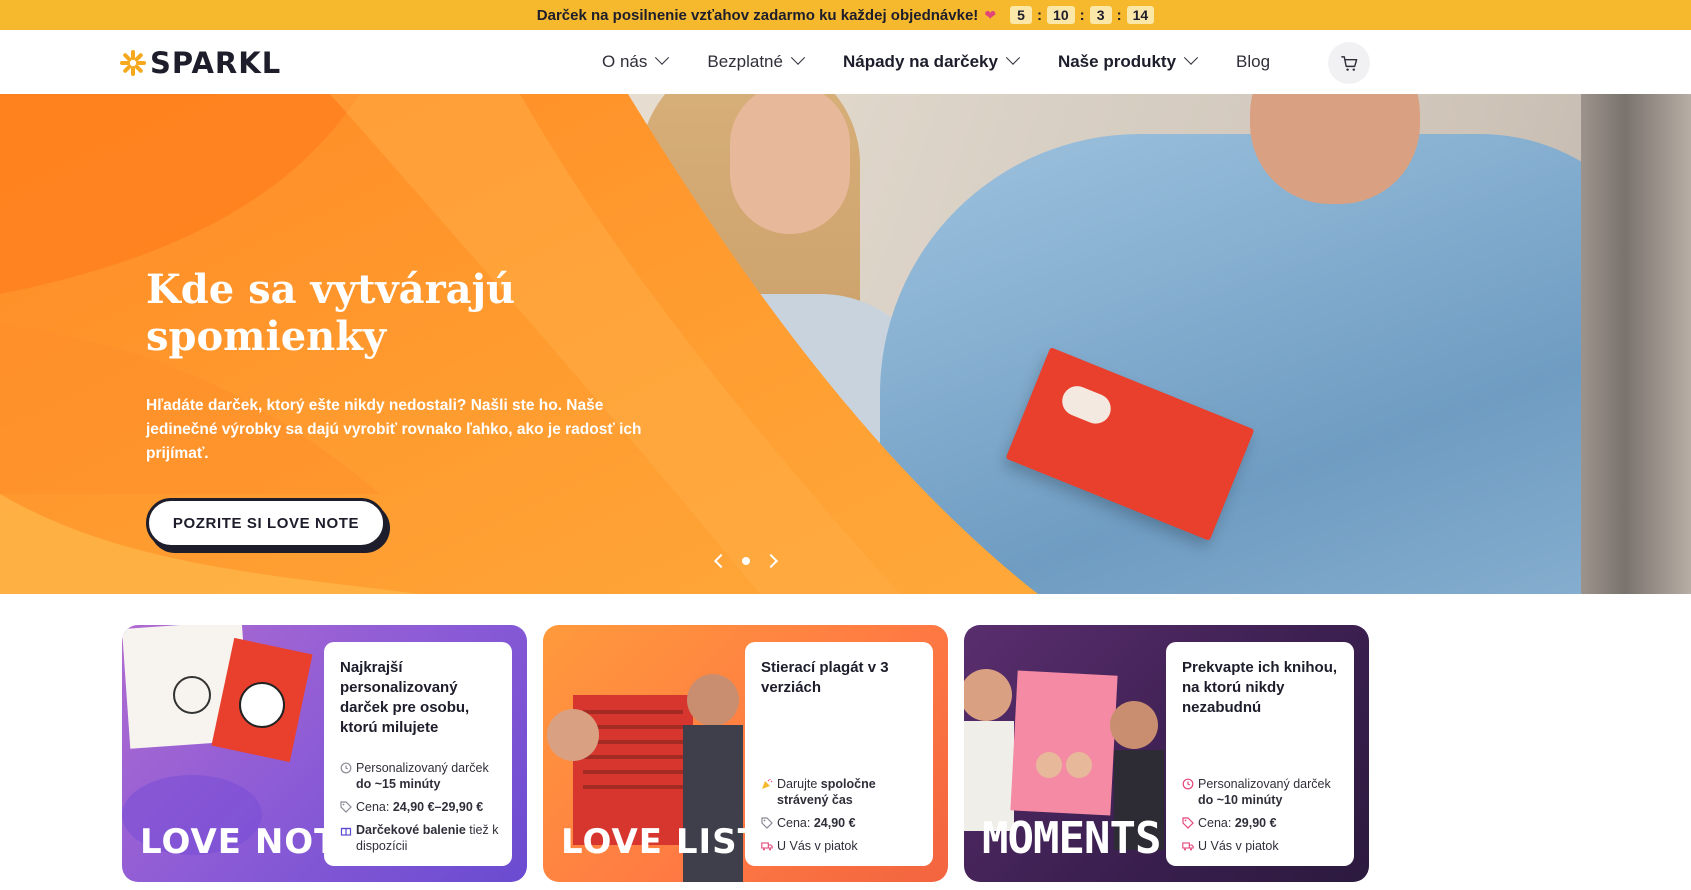 The image size is (1691, 890). I want to click on sparkle-logo-icon, so click(133, 63).